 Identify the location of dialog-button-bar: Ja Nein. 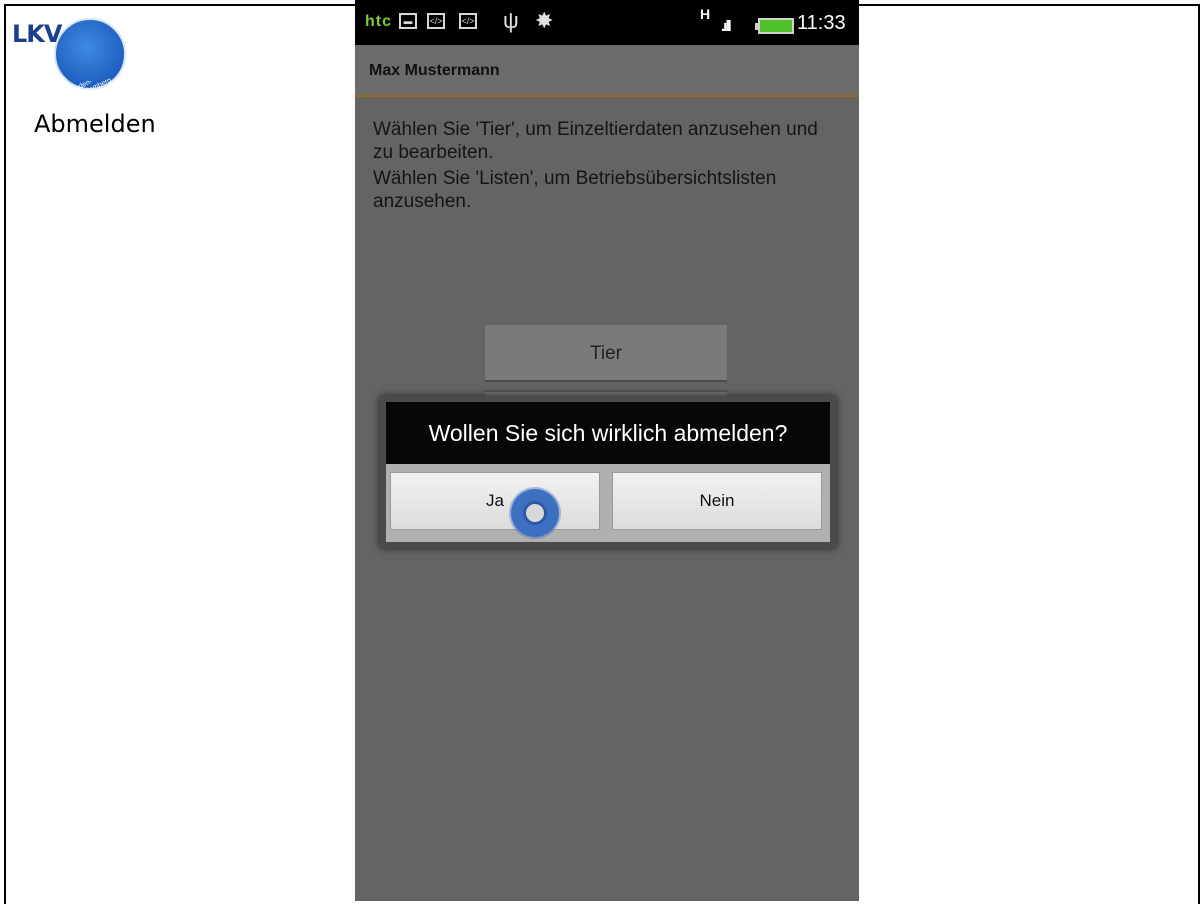
(608, 503).